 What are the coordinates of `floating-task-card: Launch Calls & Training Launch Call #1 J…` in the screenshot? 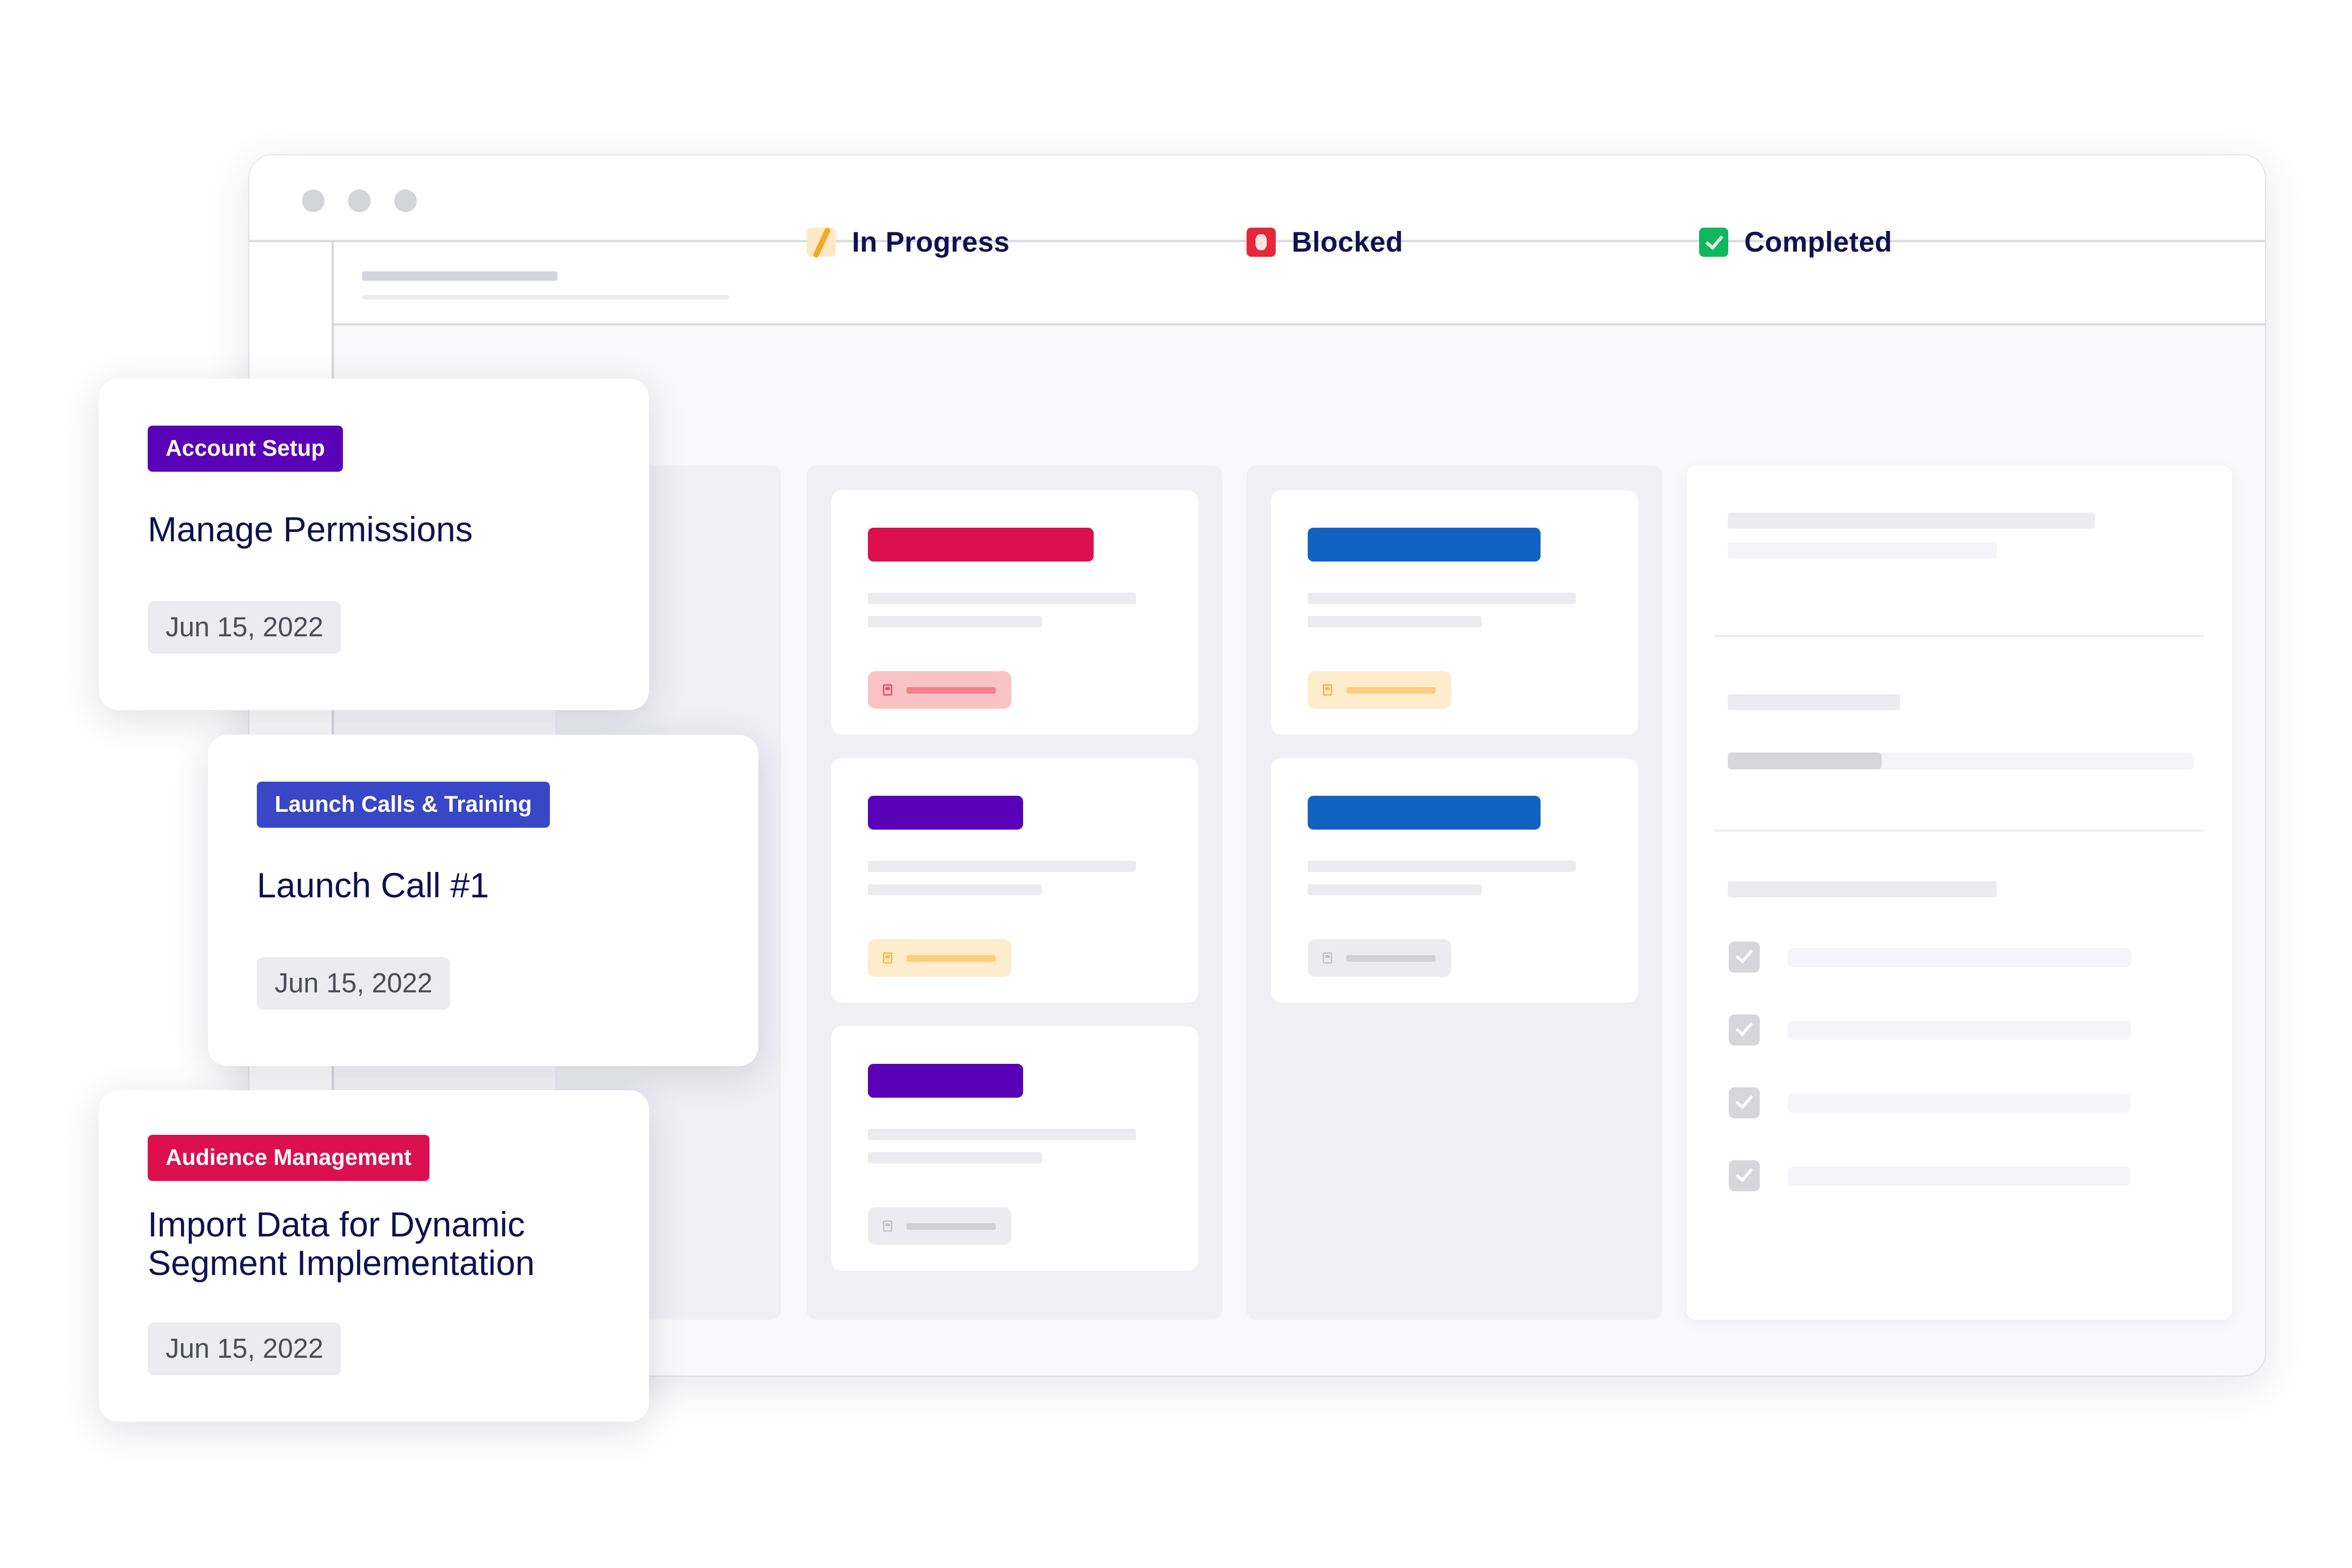 It's located at (483, 900).